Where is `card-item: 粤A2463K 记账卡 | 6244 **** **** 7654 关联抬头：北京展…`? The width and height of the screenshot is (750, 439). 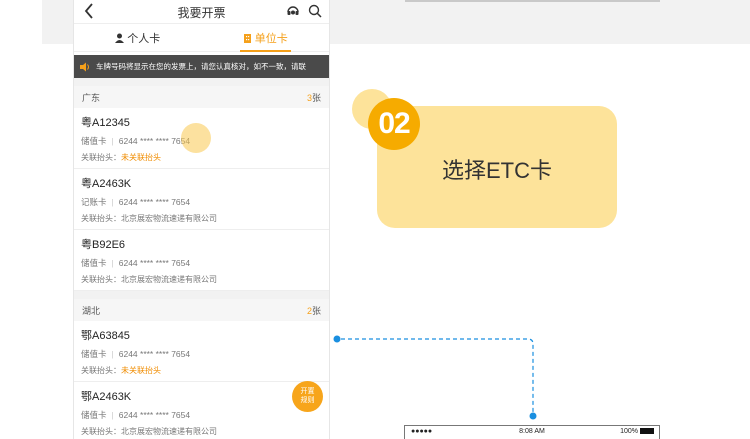
card-item: 粤A2463K 记账卡 | 6244 **** **** 7654 关联抬头：北京展… is located at coordinates (201, 199).